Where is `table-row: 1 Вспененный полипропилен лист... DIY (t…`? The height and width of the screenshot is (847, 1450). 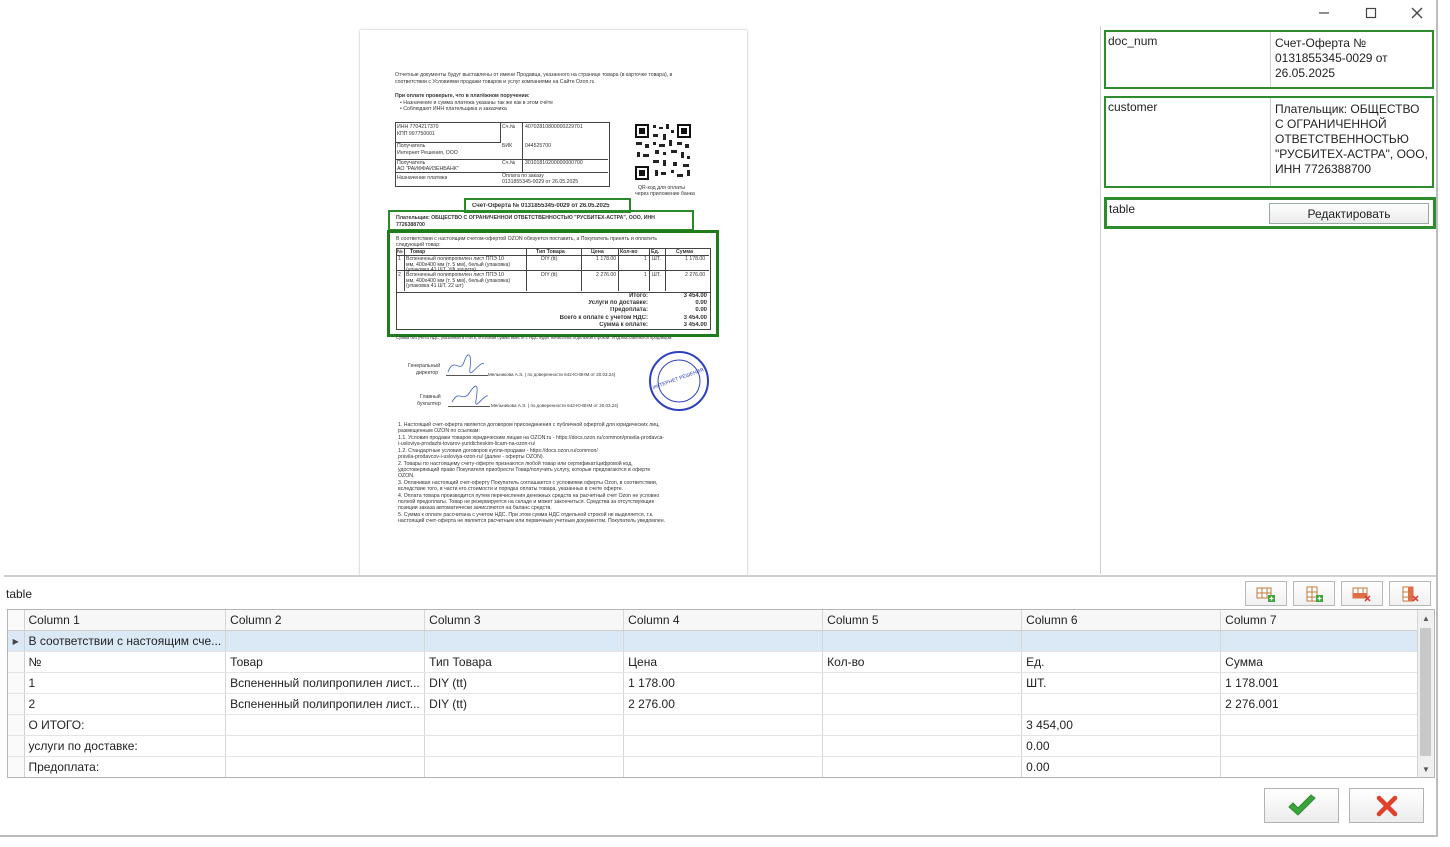
table-row: 1 Вспененный полипропилен лист... DIY (t… is located at coordinates (714, 683).